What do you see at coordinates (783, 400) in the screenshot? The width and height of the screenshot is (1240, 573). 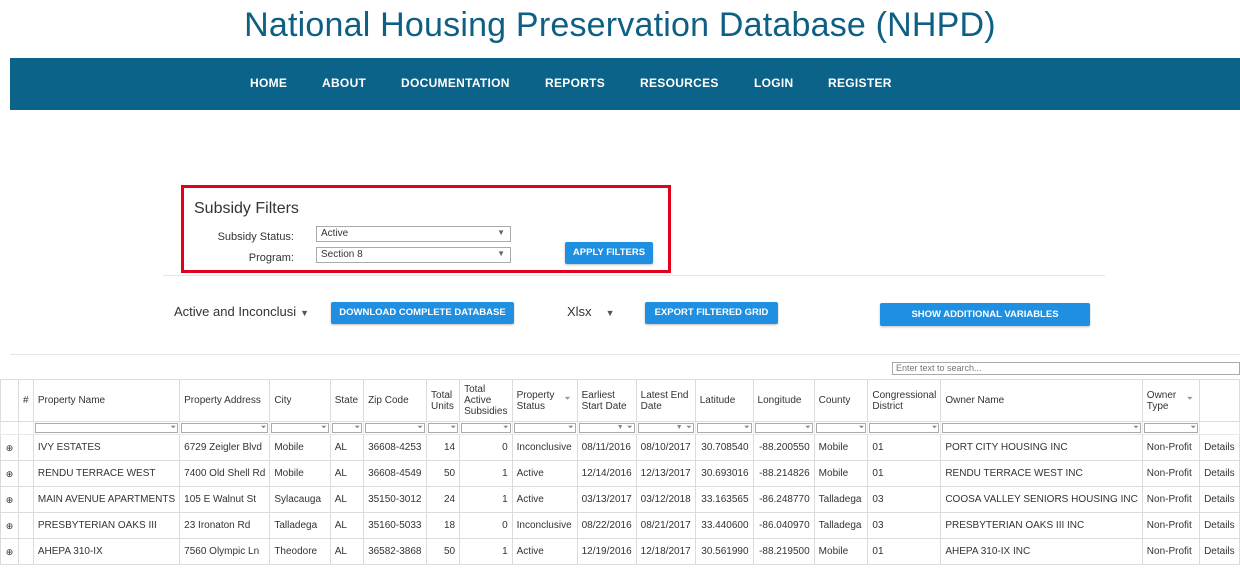 I see `column-header: Longitude` at bounding box center [783, 400].